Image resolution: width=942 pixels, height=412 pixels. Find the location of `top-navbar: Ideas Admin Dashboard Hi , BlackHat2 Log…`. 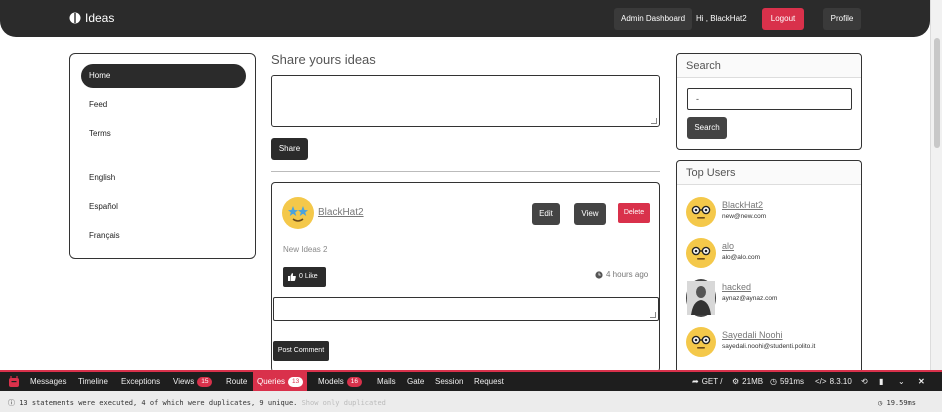

top-navbar: Ideas Admin Dashboard Hi , BlackHat2 Log… is located at coordinates (465, 18).